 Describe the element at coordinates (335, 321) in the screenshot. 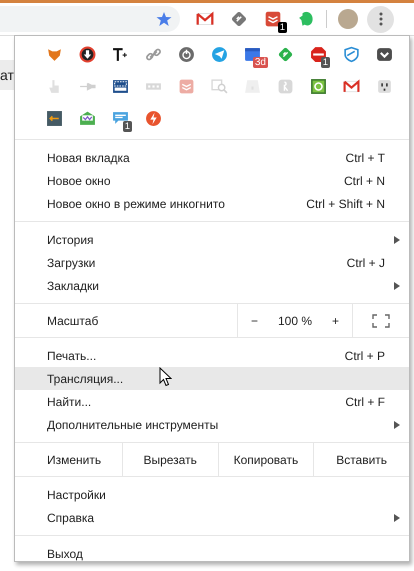

I see `zoom-in-button: +` at that location.